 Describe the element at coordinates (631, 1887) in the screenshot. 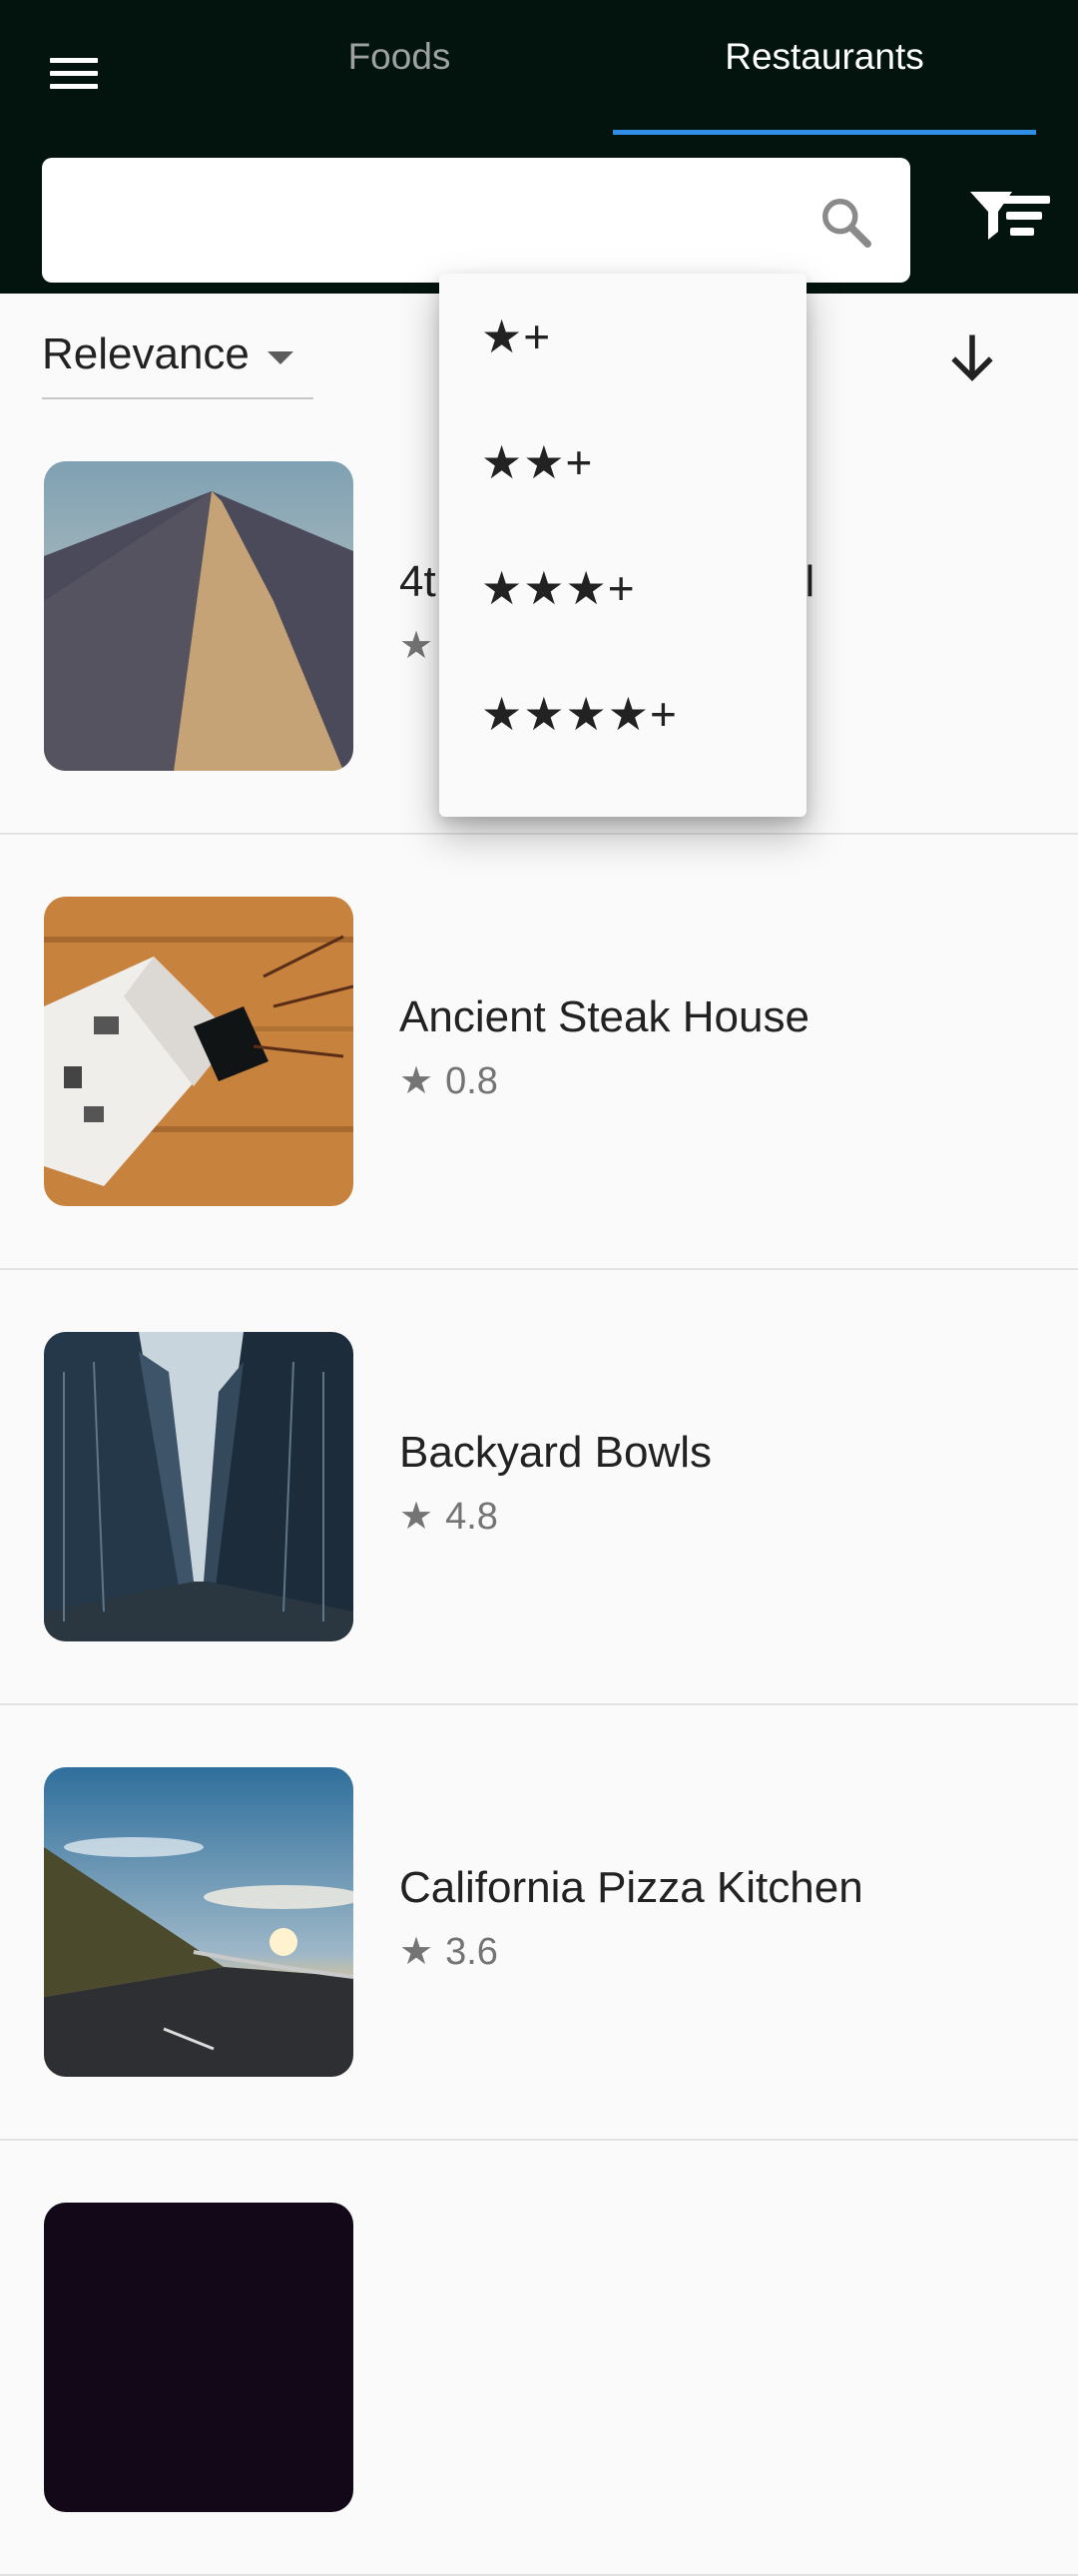

I see `restaurant-name: California Pizza Kitchen` at that location.